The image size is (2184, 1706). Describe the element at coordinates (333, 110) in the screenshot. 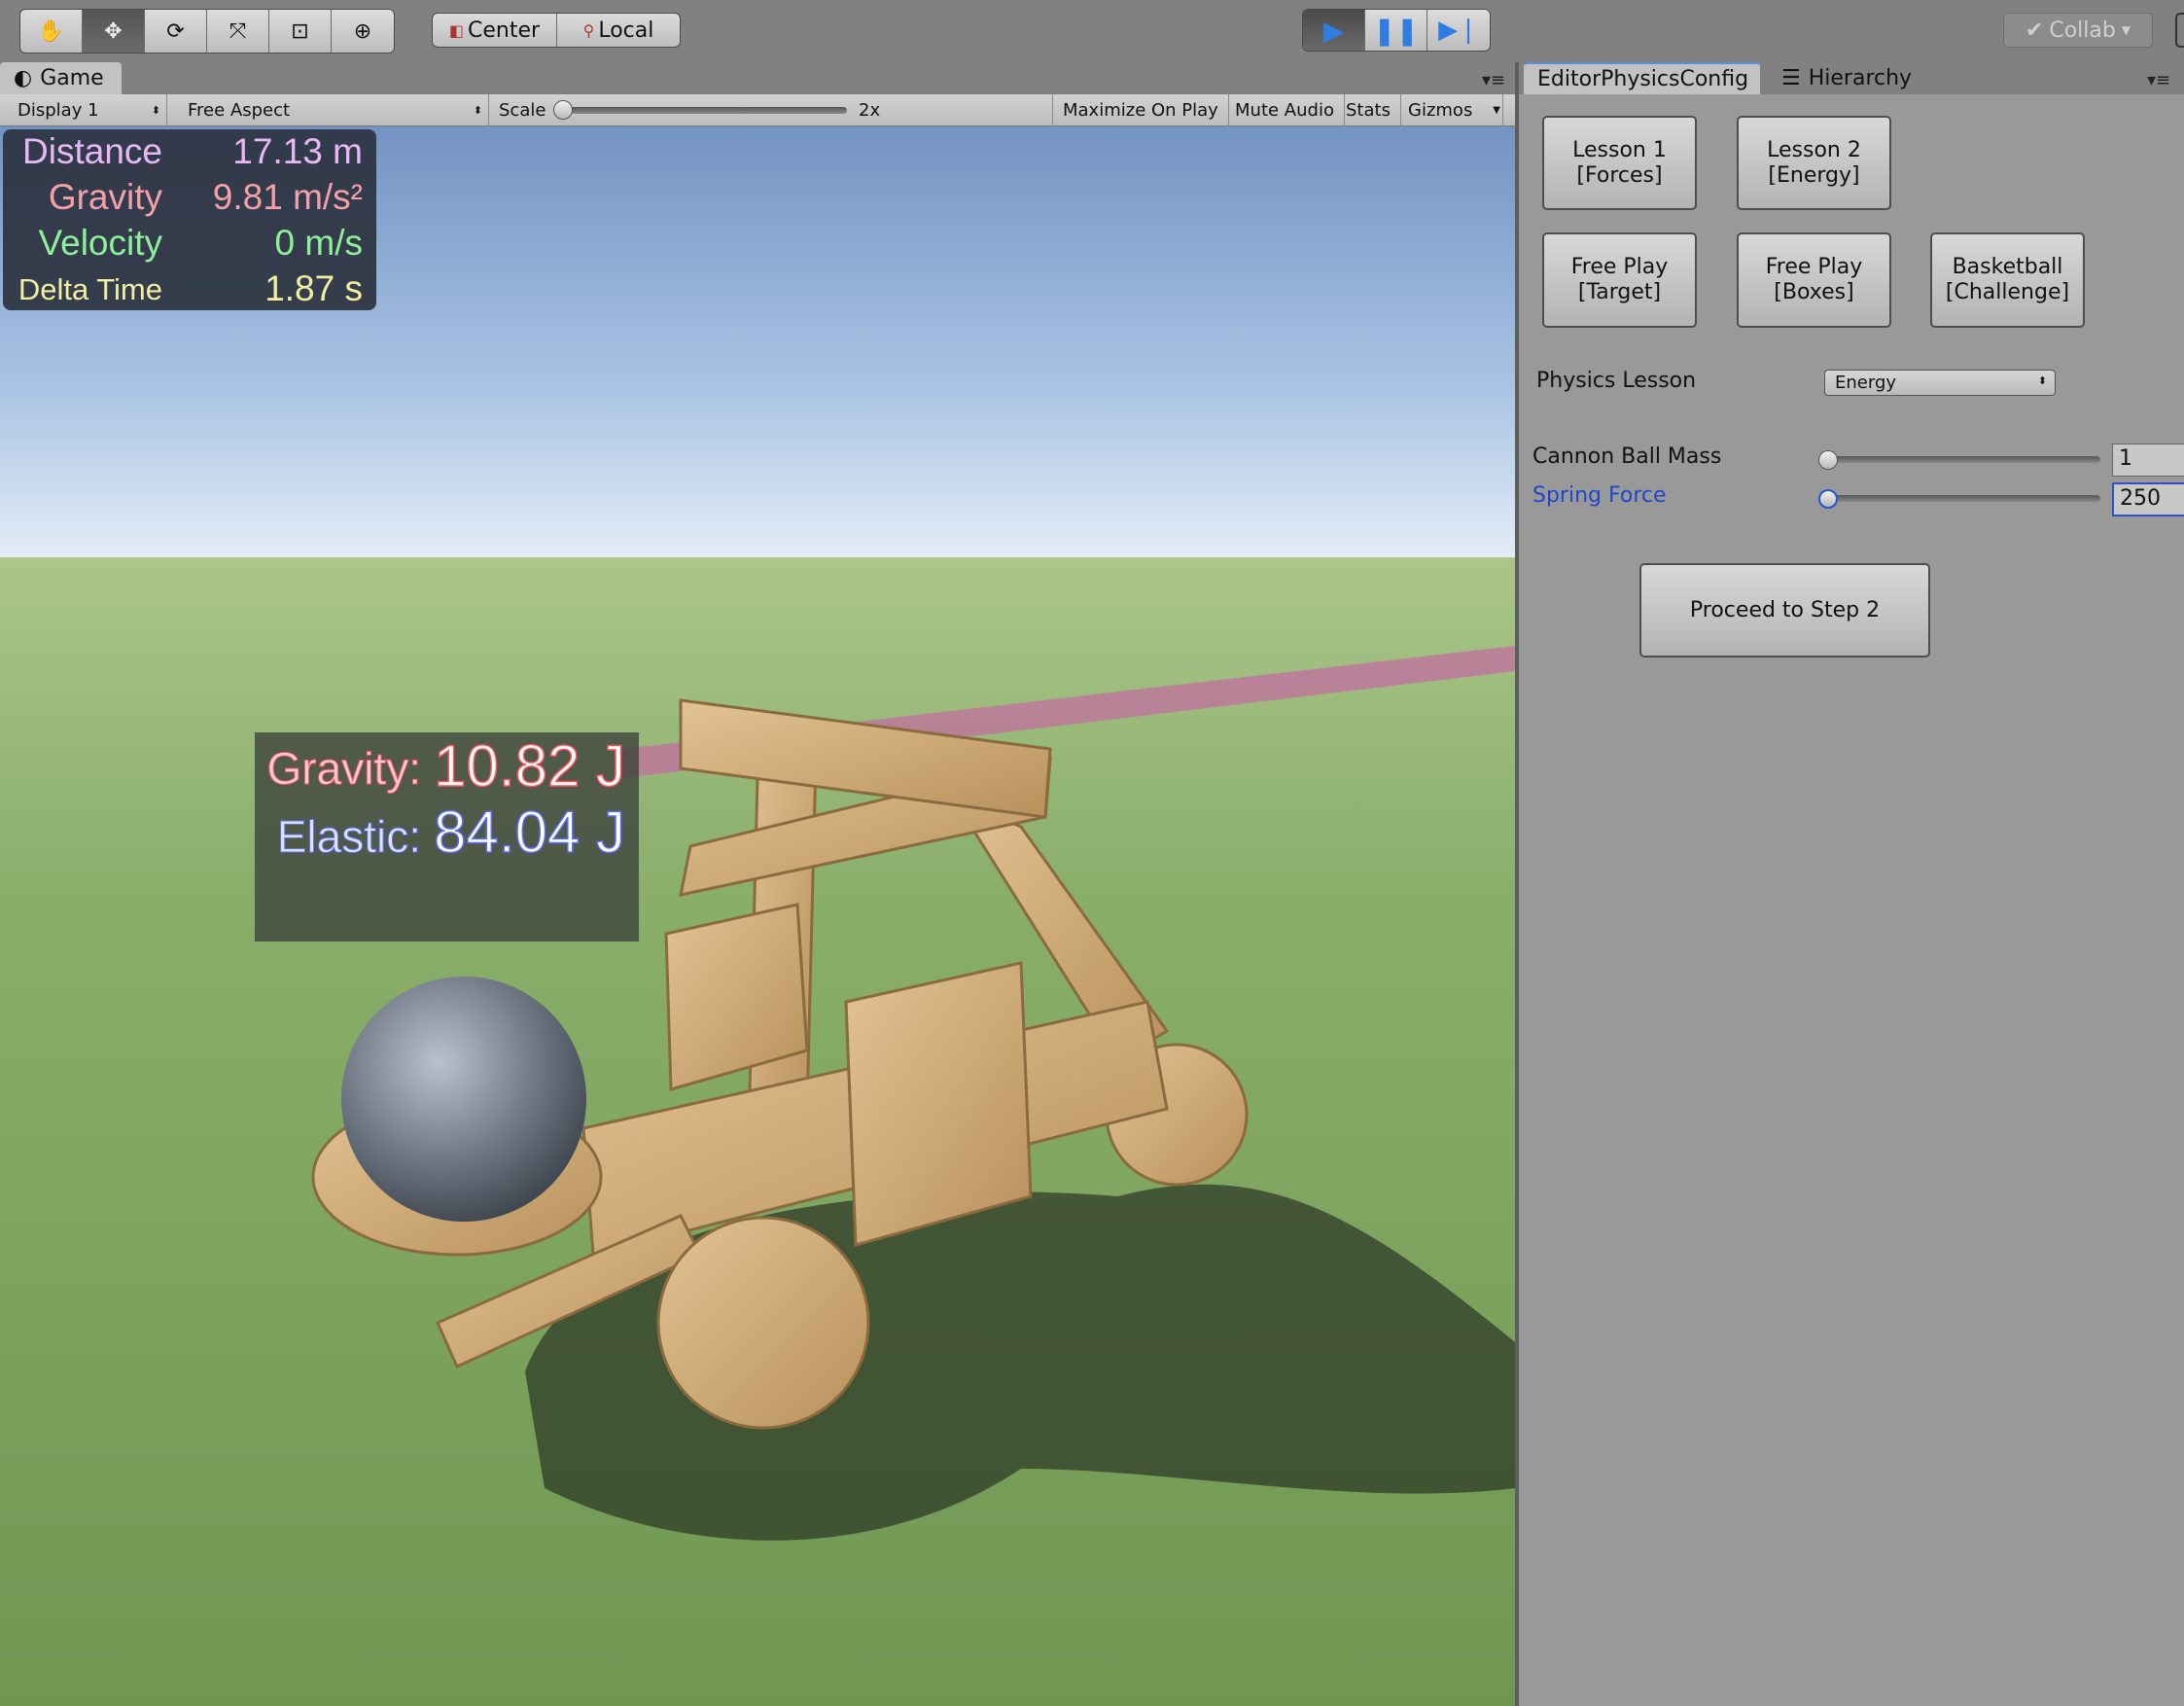

I see `aspect-dropdown: Free Aspect ⬍` at that location.